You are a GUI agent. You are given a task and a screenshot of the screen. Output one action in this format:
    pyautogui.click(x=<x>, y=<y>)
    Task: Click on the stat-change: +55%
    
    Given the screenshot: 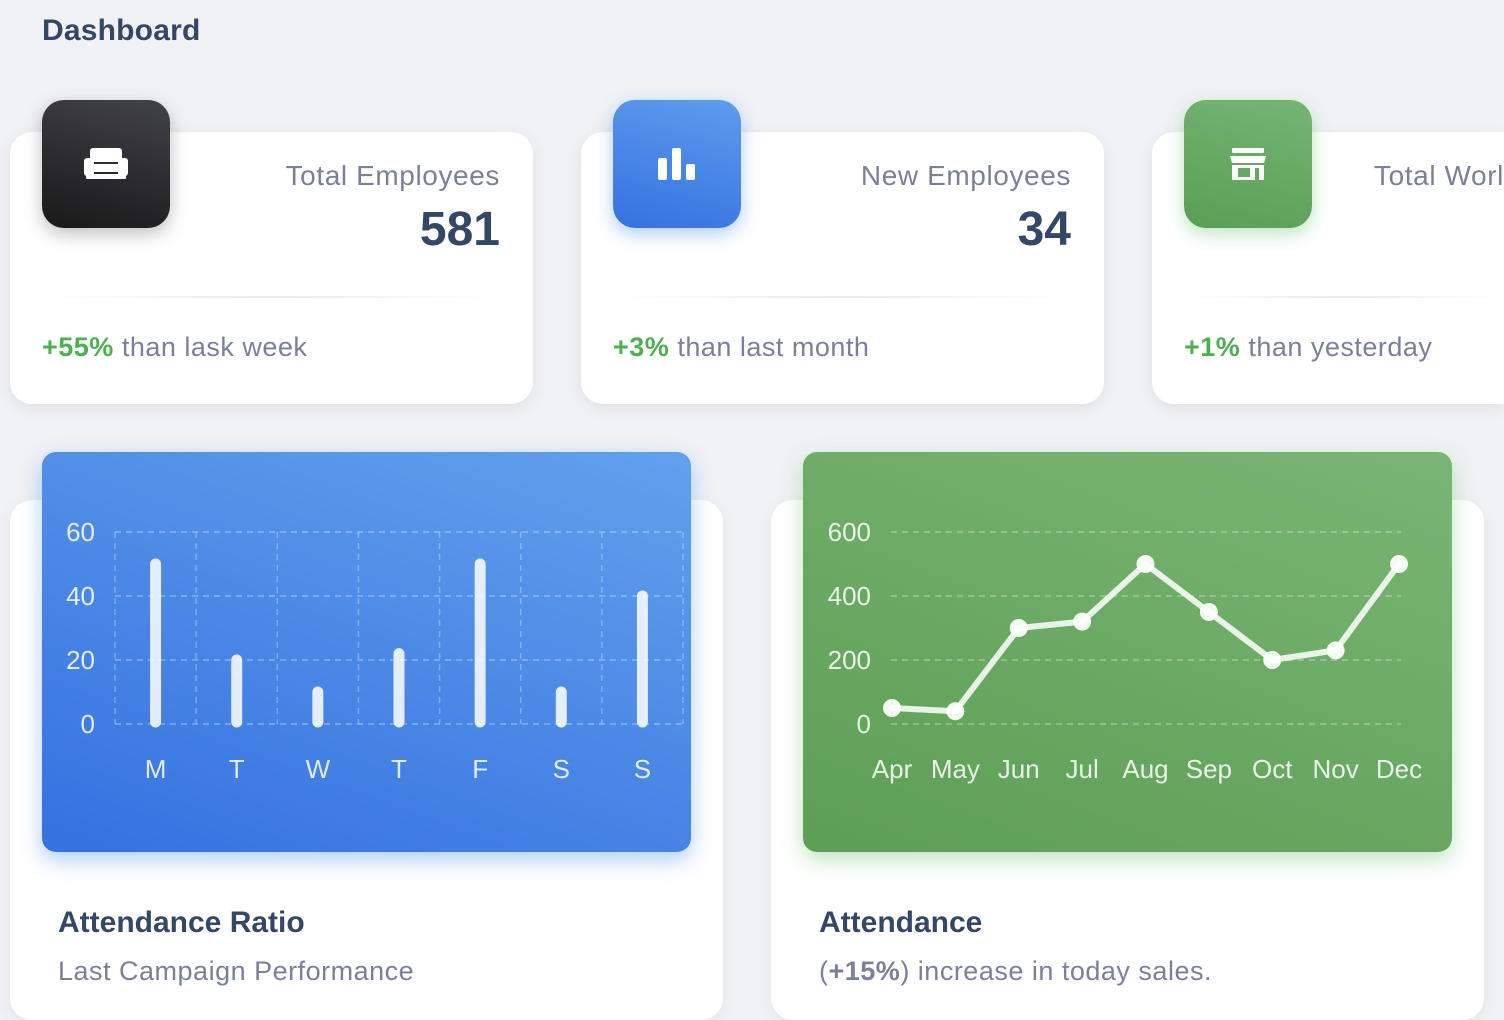 What is the action you would take?
    pyautogui.click(x=78, y=347)
    